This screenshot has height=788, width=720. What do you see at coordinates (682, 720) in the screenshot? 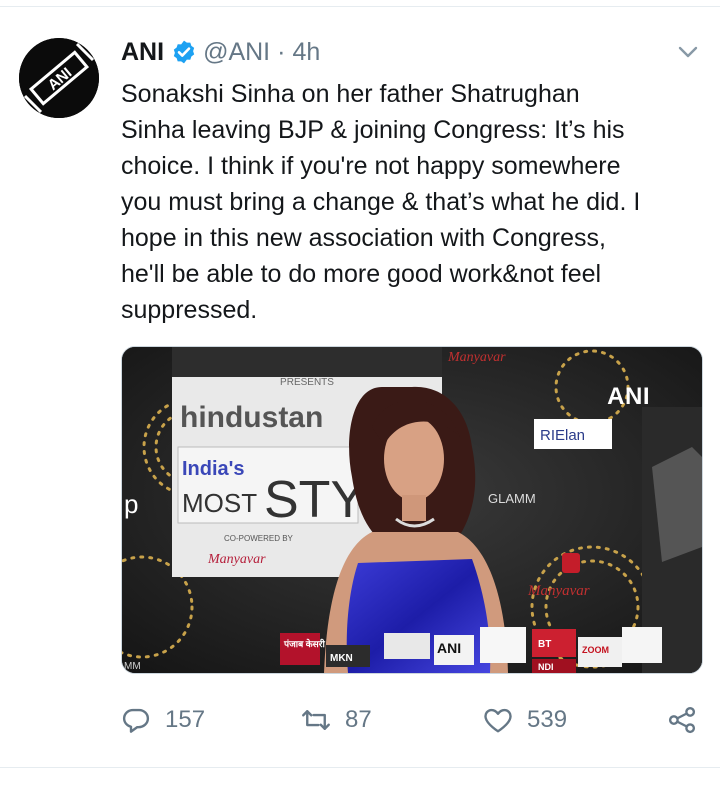
I see `share-icon` at bounding box center [682, 720].